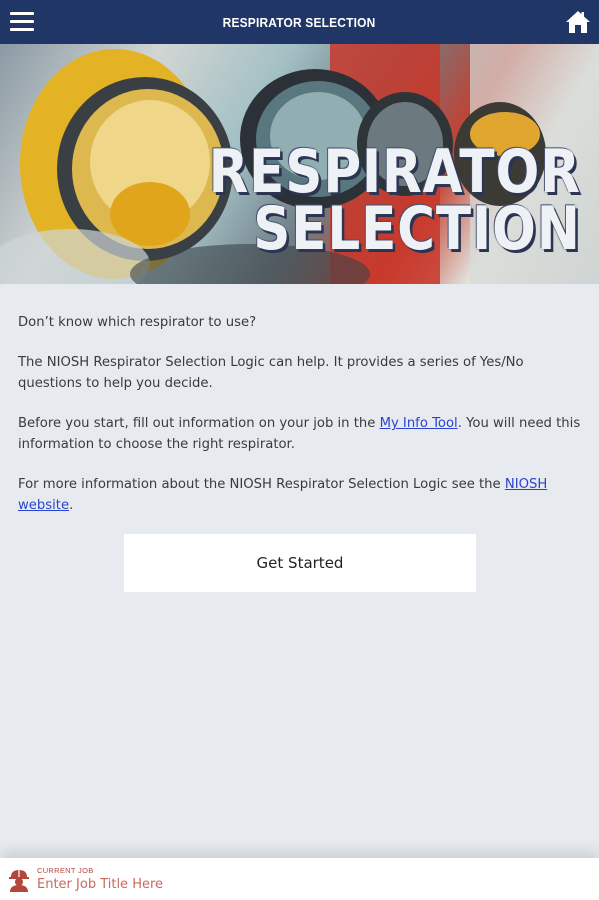  What do you see at coordinates (100, 884) in the screenshot?
I see `job-title-field: Enter Job Title Here` at bounding box center [100, 884].